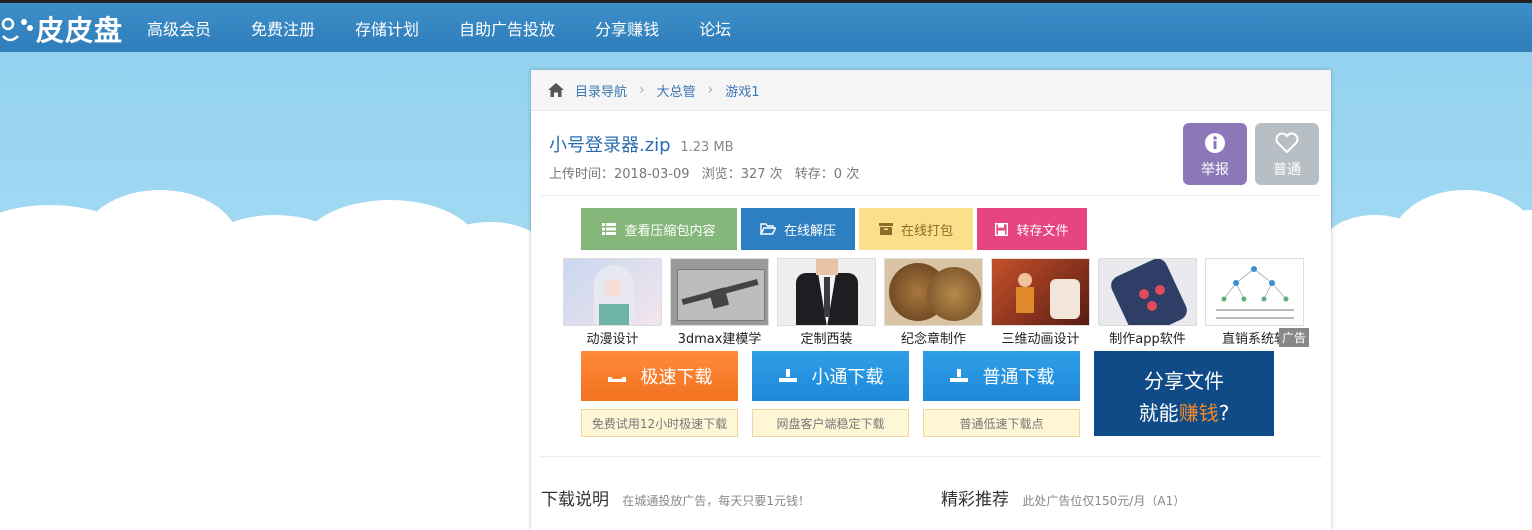  Describe the element at coordinates (847, 377) in the screenshot. I see `download-label: 小通下载` at that location.